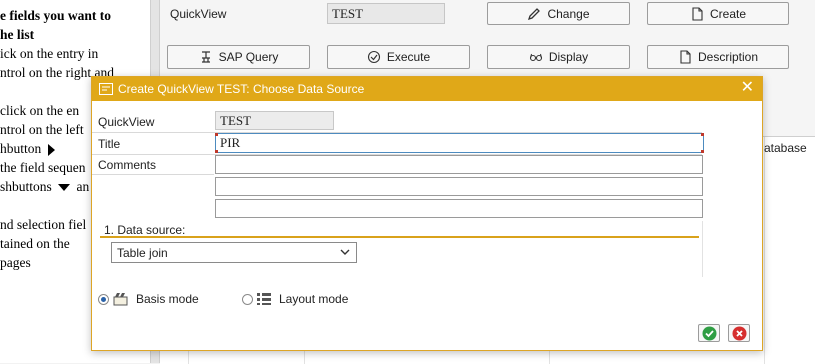 Image resolution: width=815 pixels, height=364 pixels. I want to click on description-button: Description, so click(718, 57).